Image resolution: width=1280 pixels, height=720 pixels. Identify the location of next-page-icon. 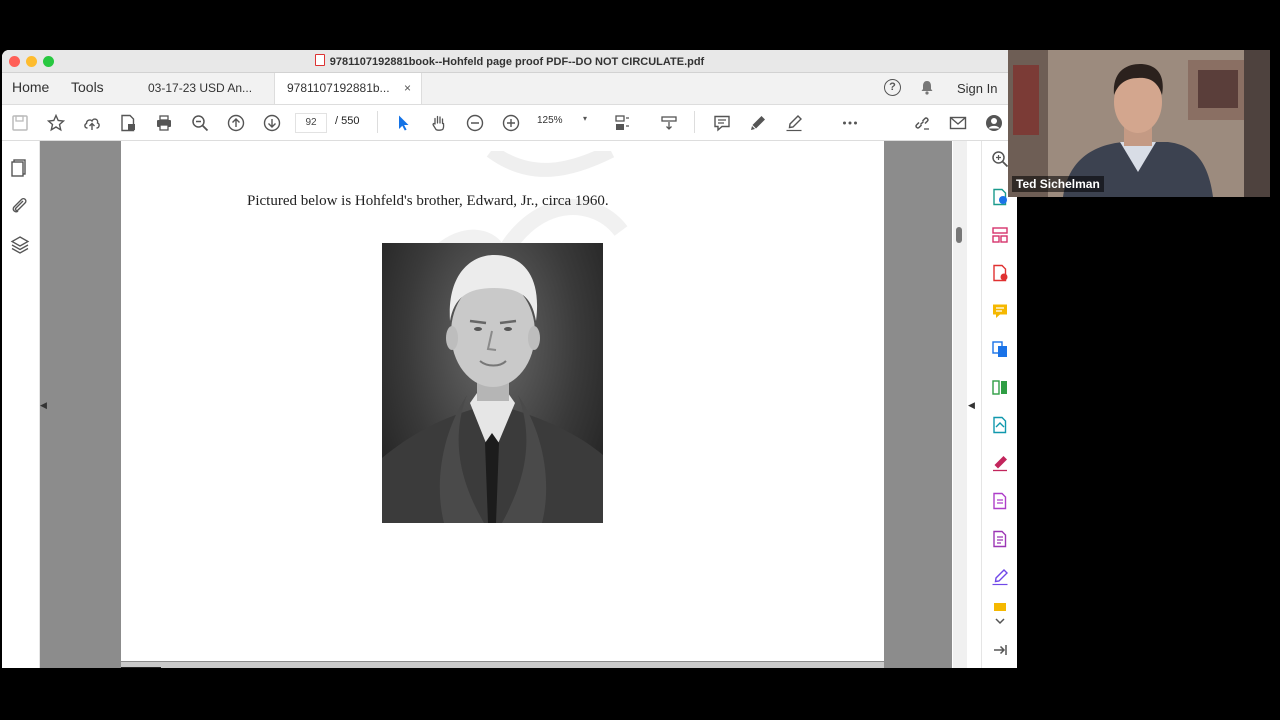
(272, 123).